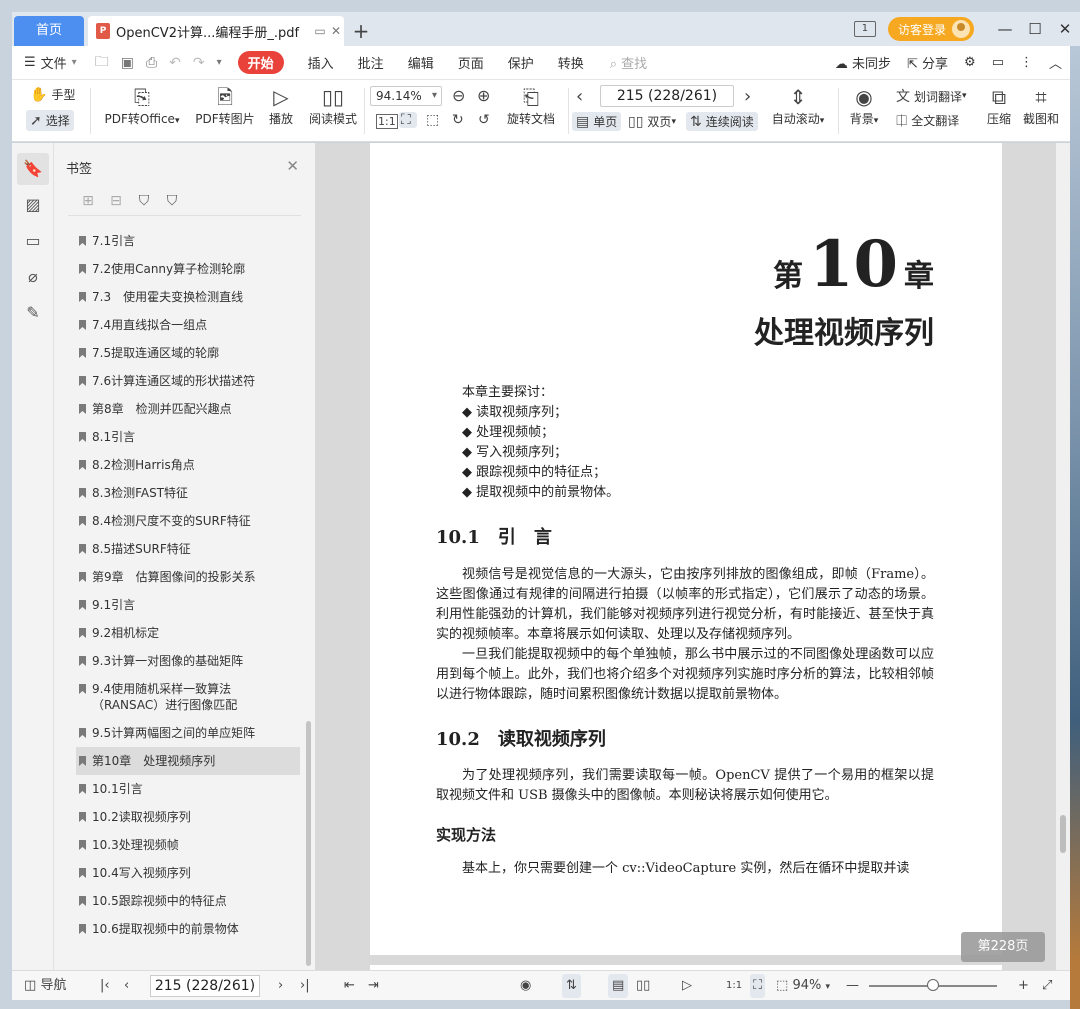 Image resolution: width=1080 pixels, height=1009 pixels. I want to click on background-button: ◉ 背景▾, so click(864, 105).